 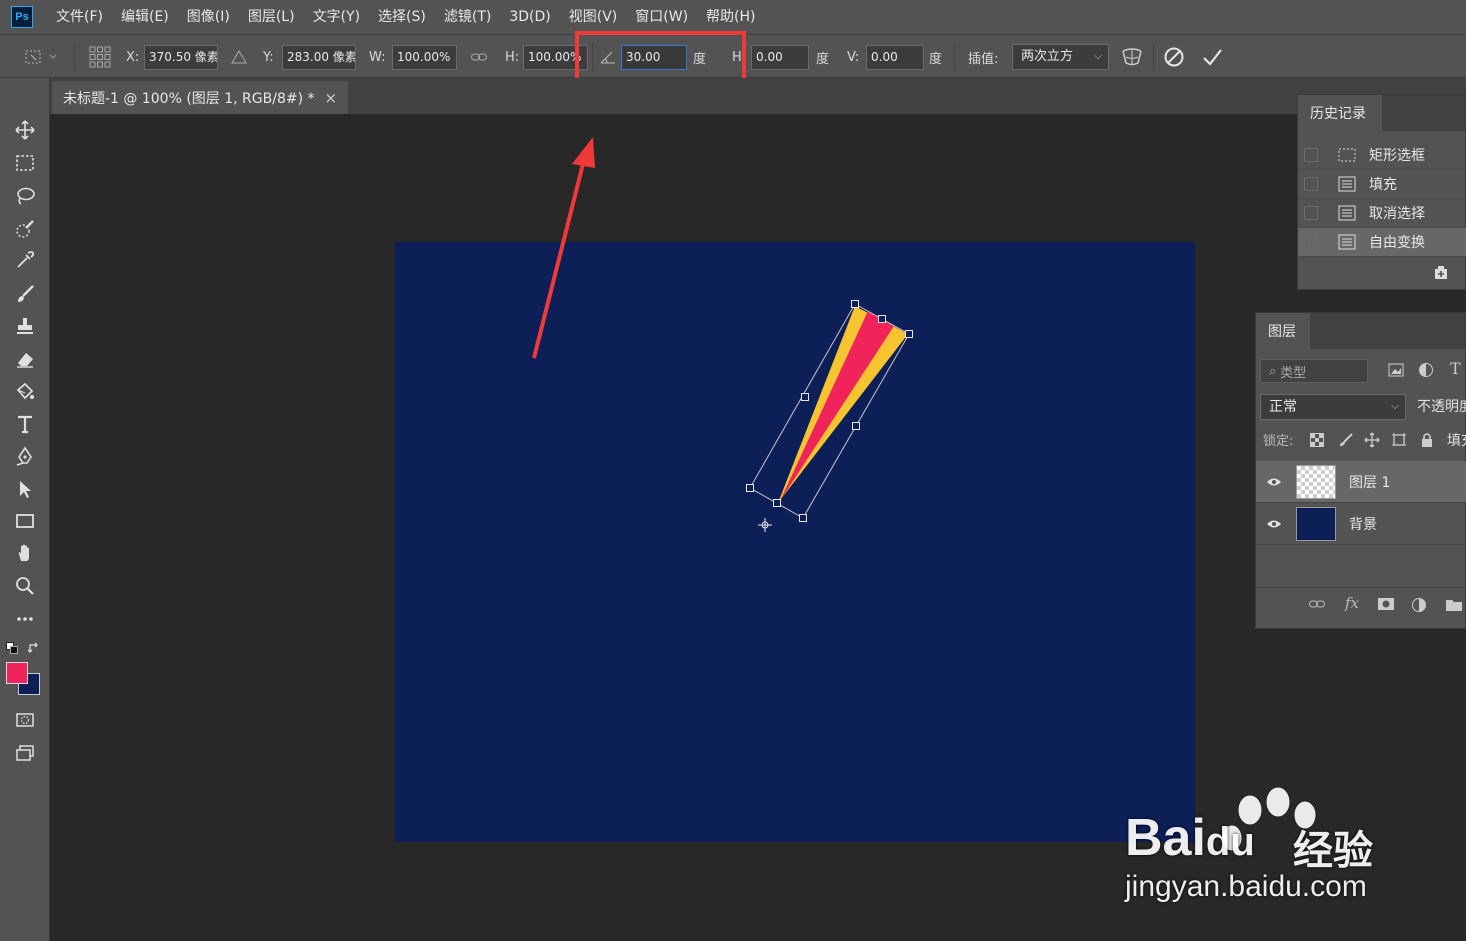 I want to click on interpolation-label: 插值:, so click(x=983, y=59).